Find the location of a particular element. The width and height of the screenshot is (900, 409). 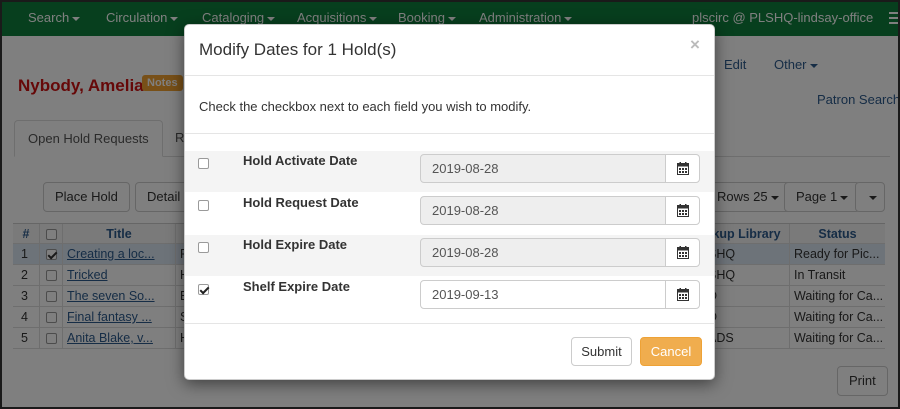

date-input: 2019-09-13 is located at coordinates (543, 294).